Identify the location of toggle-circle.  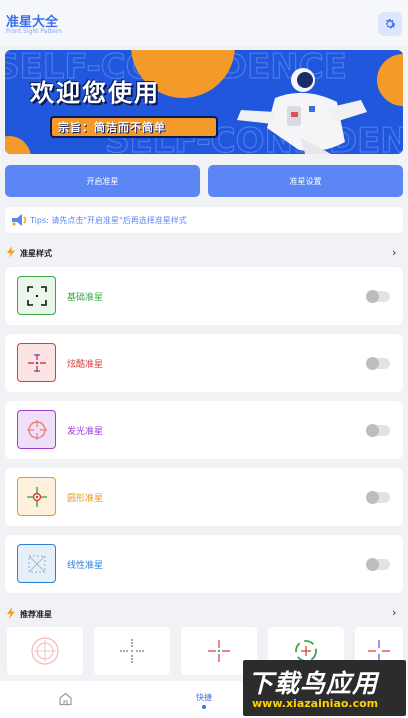
(378, 497).